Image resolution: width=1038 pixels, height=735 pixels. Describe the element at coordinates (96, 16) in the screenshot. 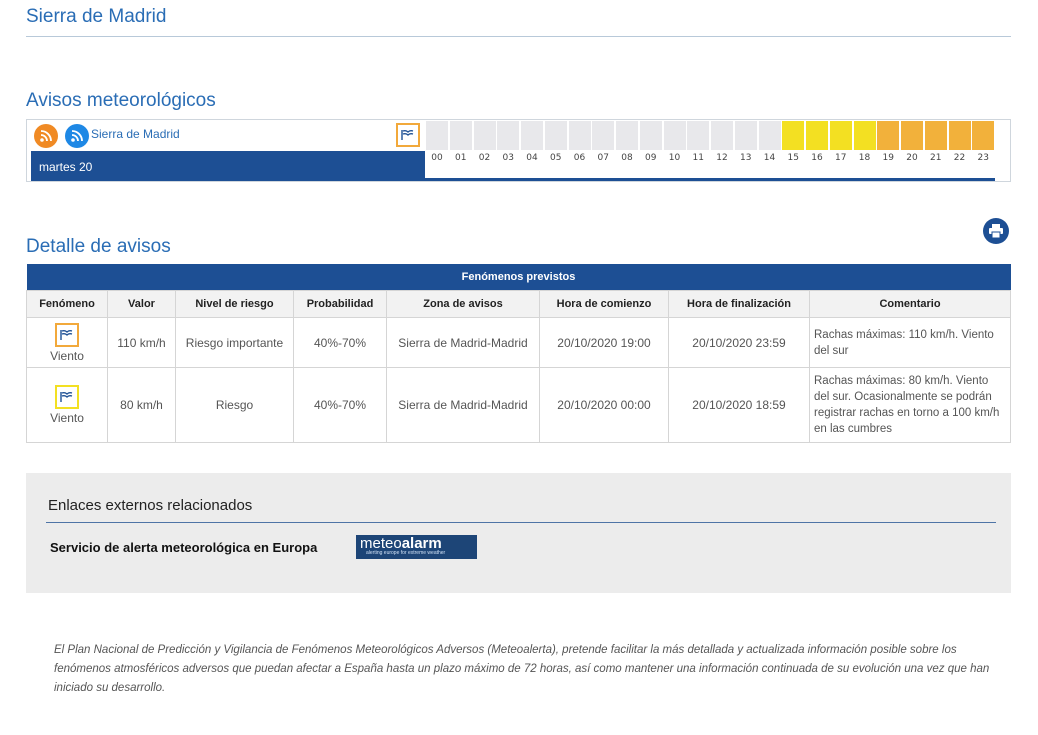

I see `page-title: Sierra de Madrid` at that location.